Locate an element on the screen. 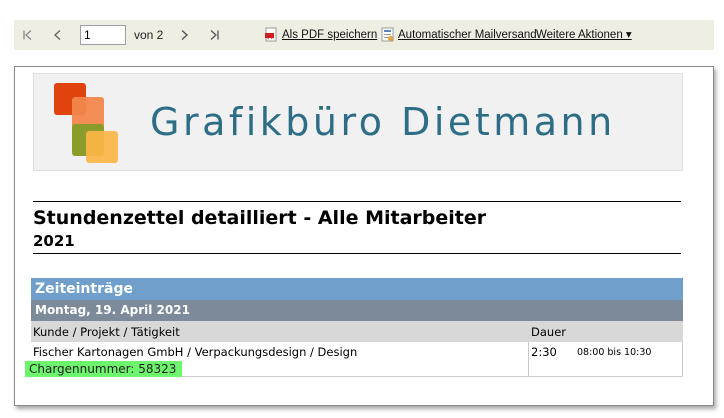  page-count-label: von 2 is located at coordinates (149, 35).